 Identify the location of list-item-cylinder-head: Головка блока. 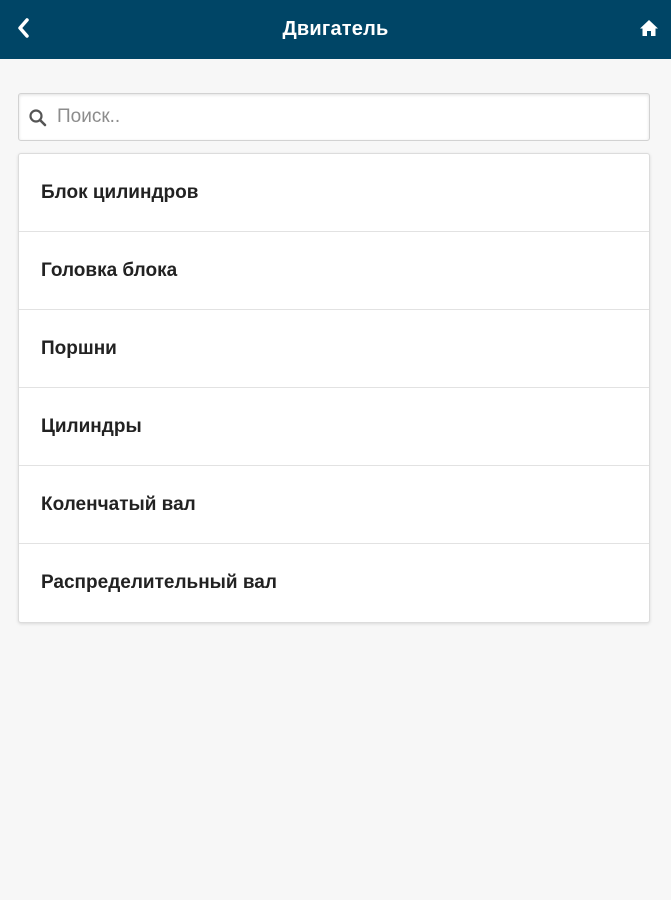
(334, 271).